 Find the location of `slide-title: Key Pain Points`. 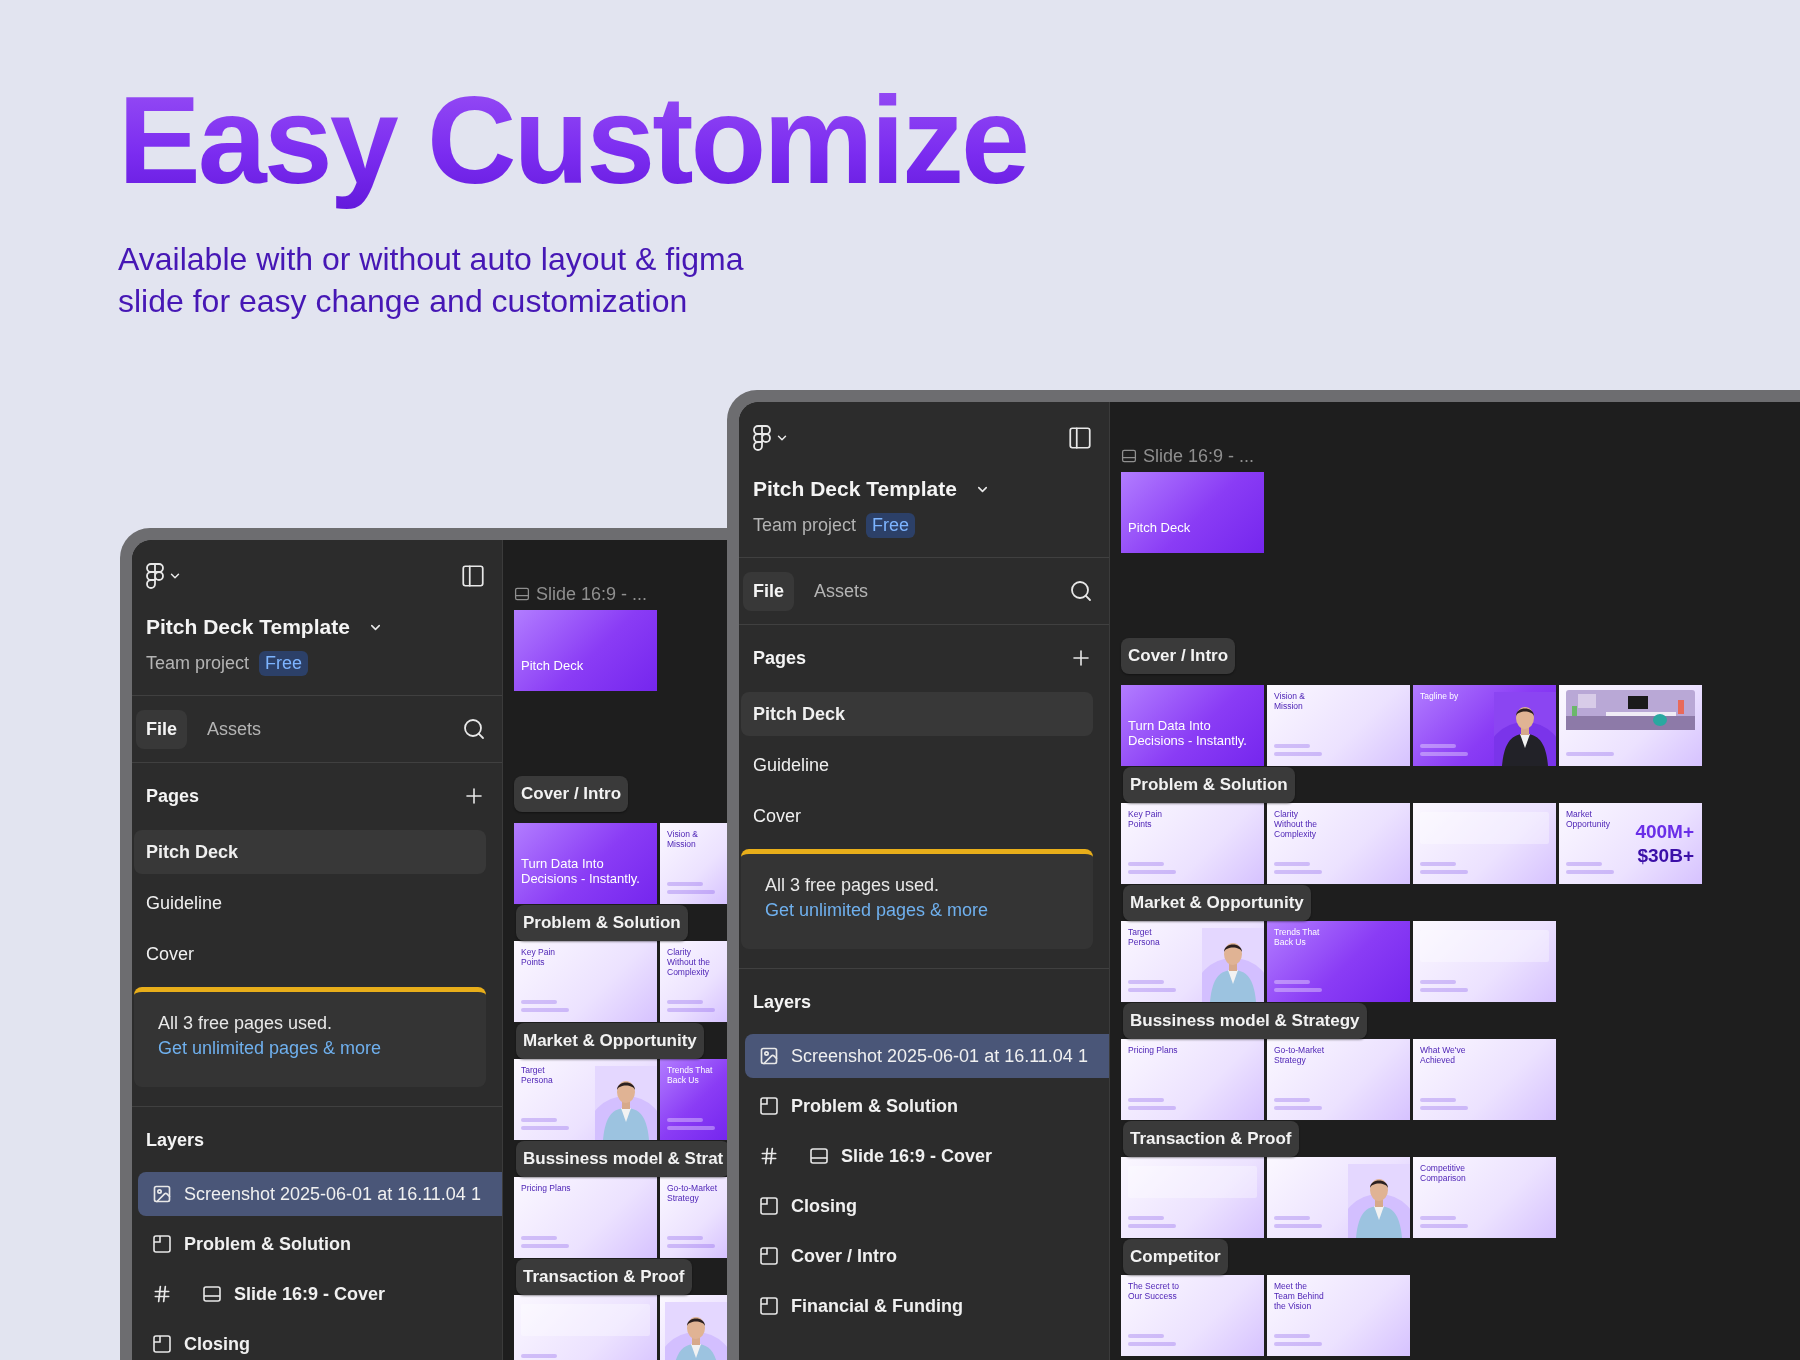

slide-title: Key Pain Points is located at coordinates (1146, 820).